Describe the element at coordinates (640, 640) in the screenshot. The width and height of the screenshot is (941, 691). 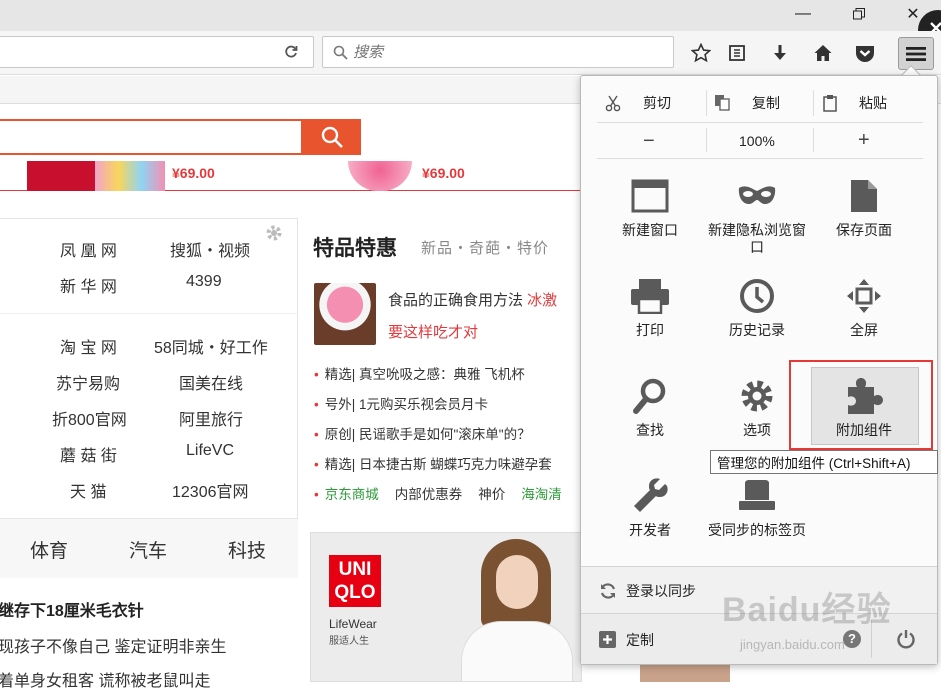
I see `customize-label: 定制` at that location.